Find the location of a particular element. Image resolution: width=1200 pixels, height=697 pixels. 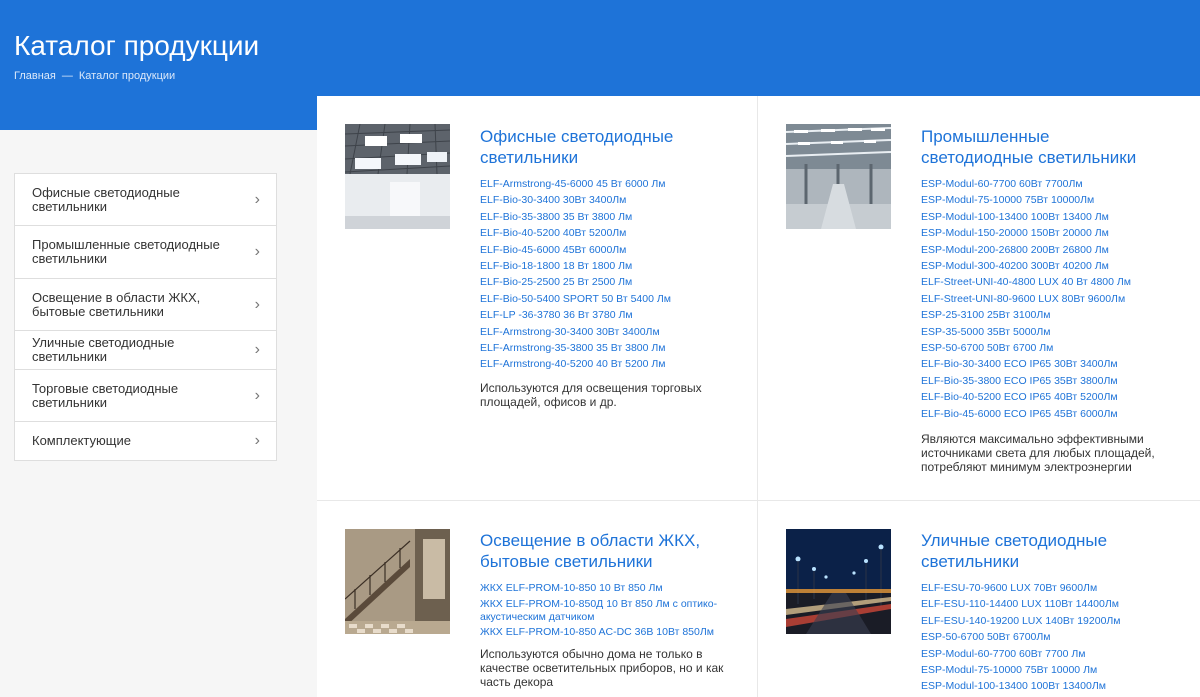

card-title-industrial: Промышленные светодиодные светильники is located at coordinates (1043, 147).